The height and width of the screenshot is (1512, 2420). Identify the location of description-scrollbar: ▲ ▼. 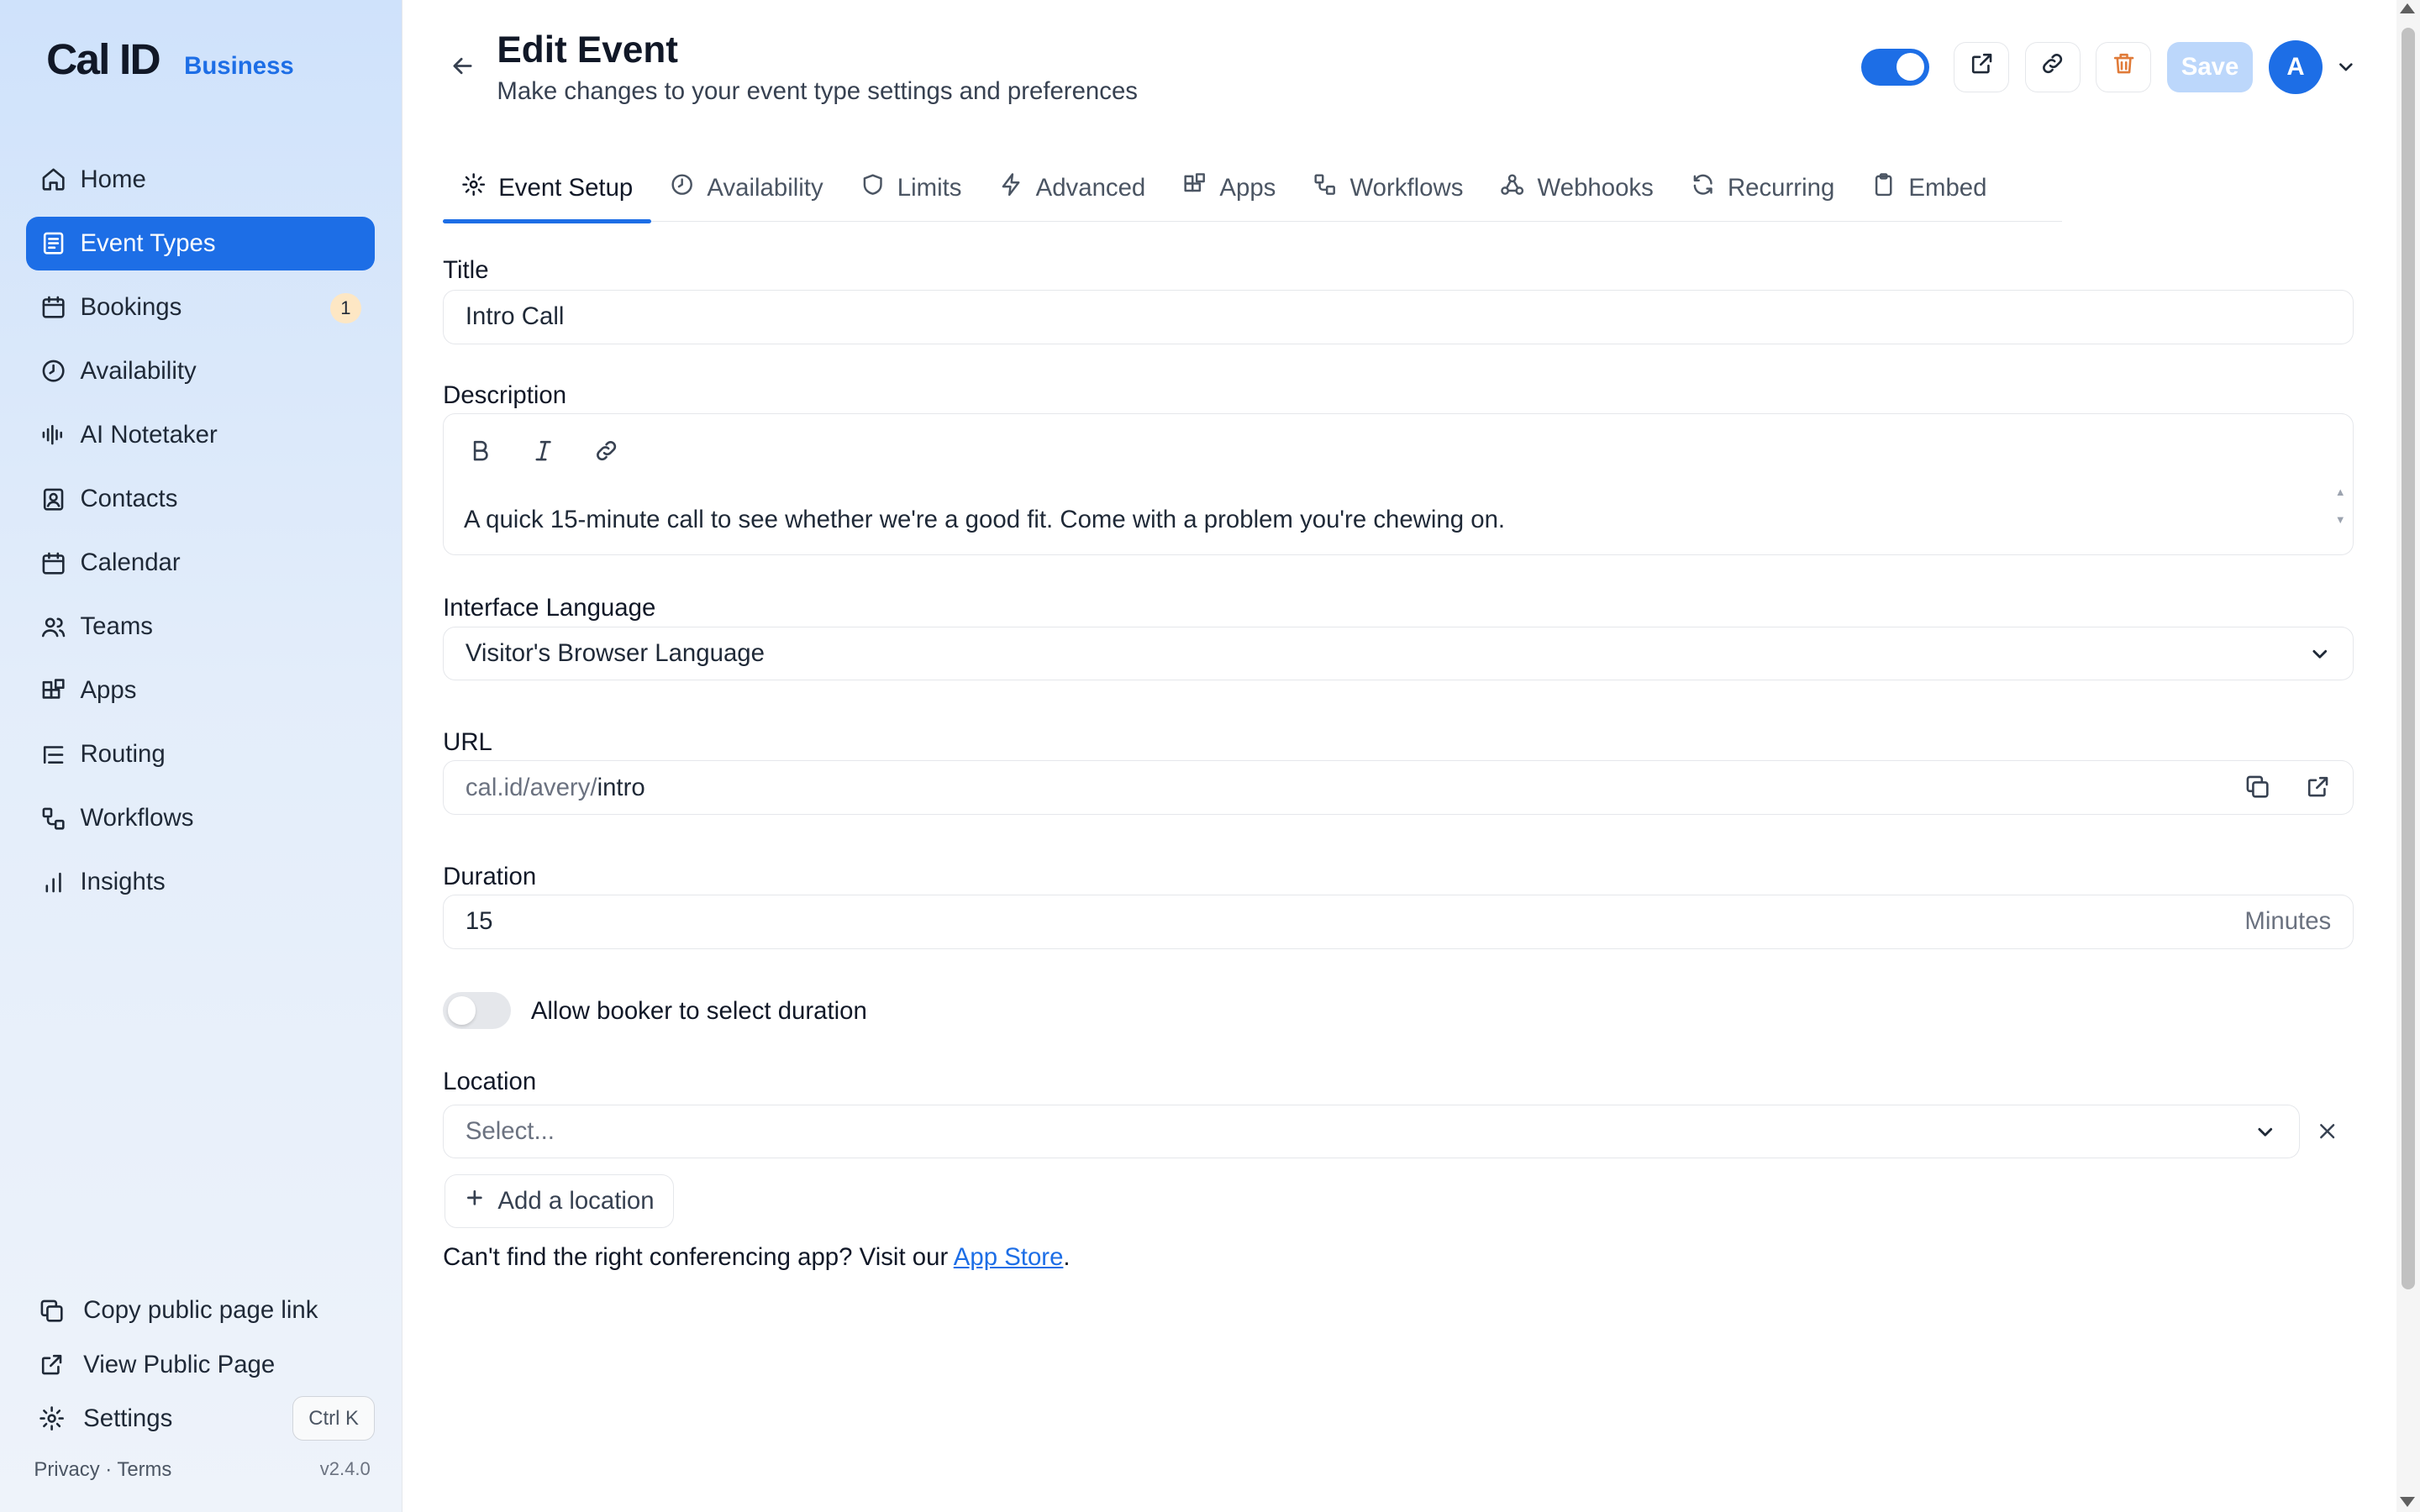
(2340, 518).